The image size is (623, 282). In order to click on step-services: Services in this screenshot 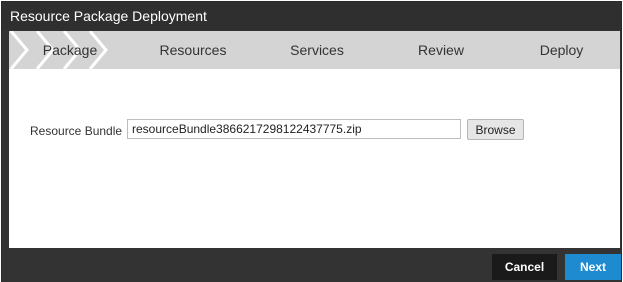, I will do `click(317, 50)`.